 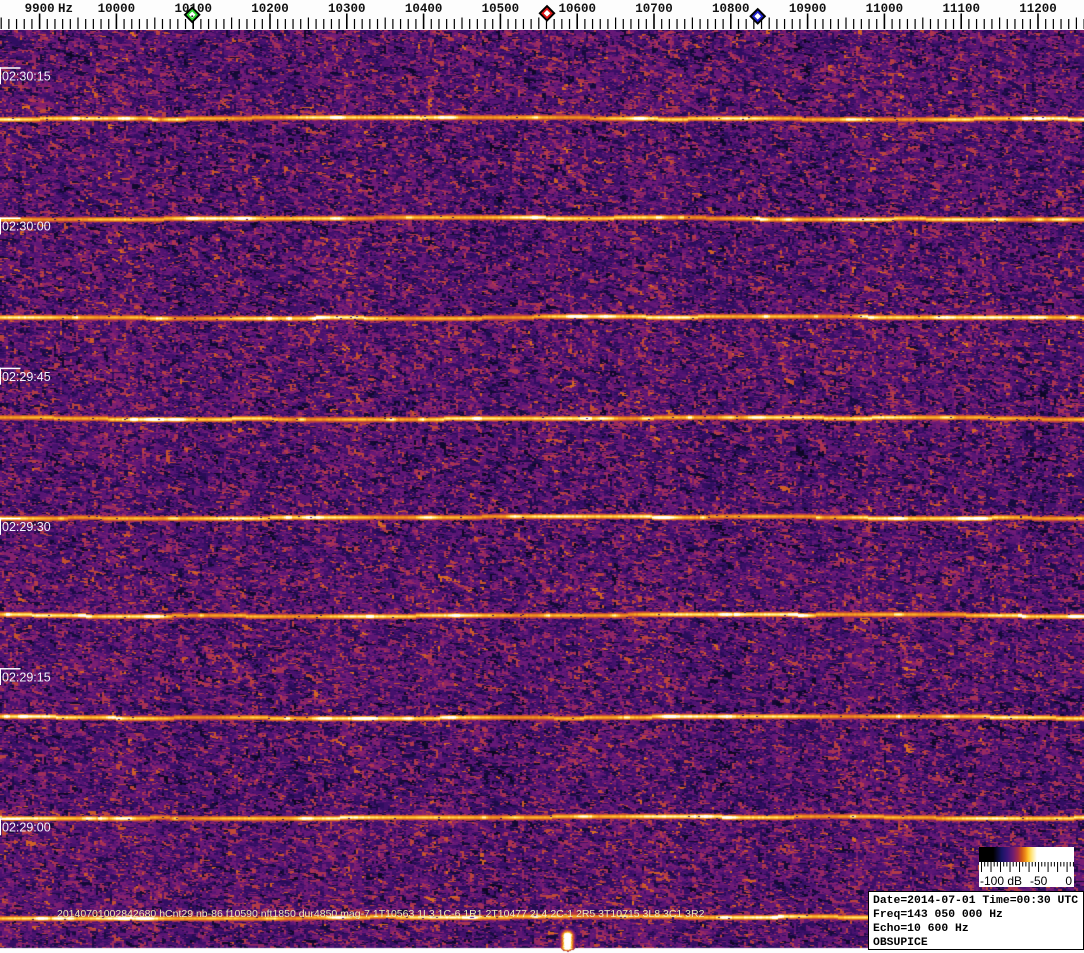 I want to click on svg-text: 10000, so click(x=117, y=9).